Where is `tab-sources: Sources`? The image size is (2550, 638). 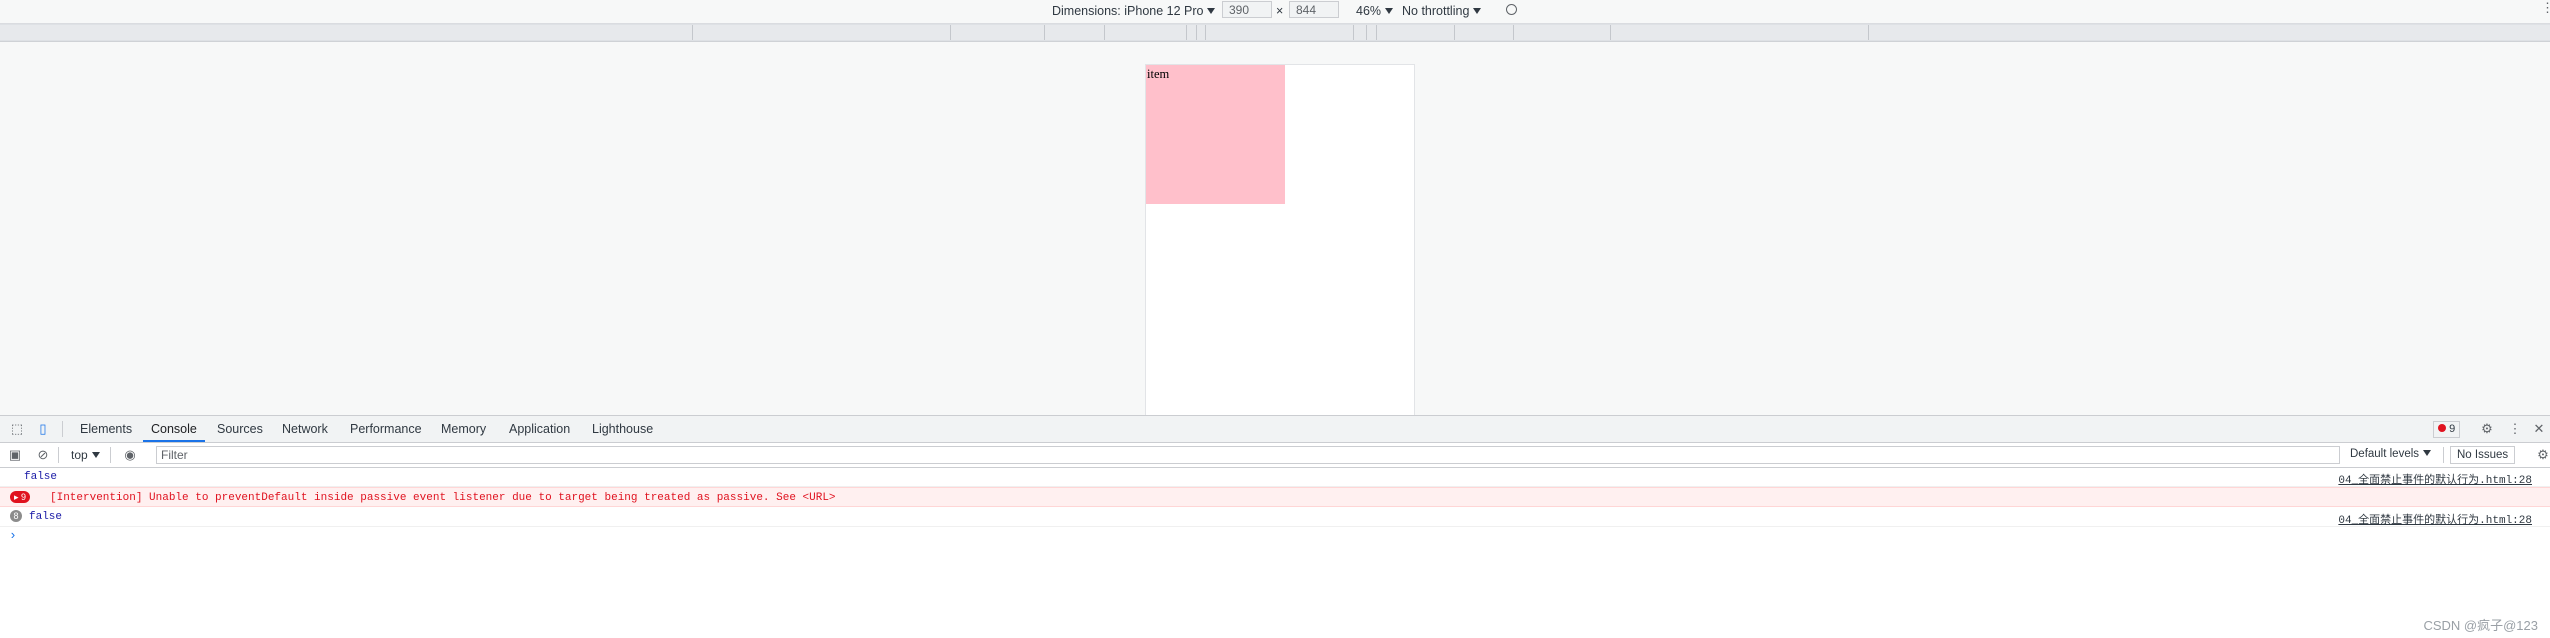
tab-sources: Sources is located at coordinates (240, 429).